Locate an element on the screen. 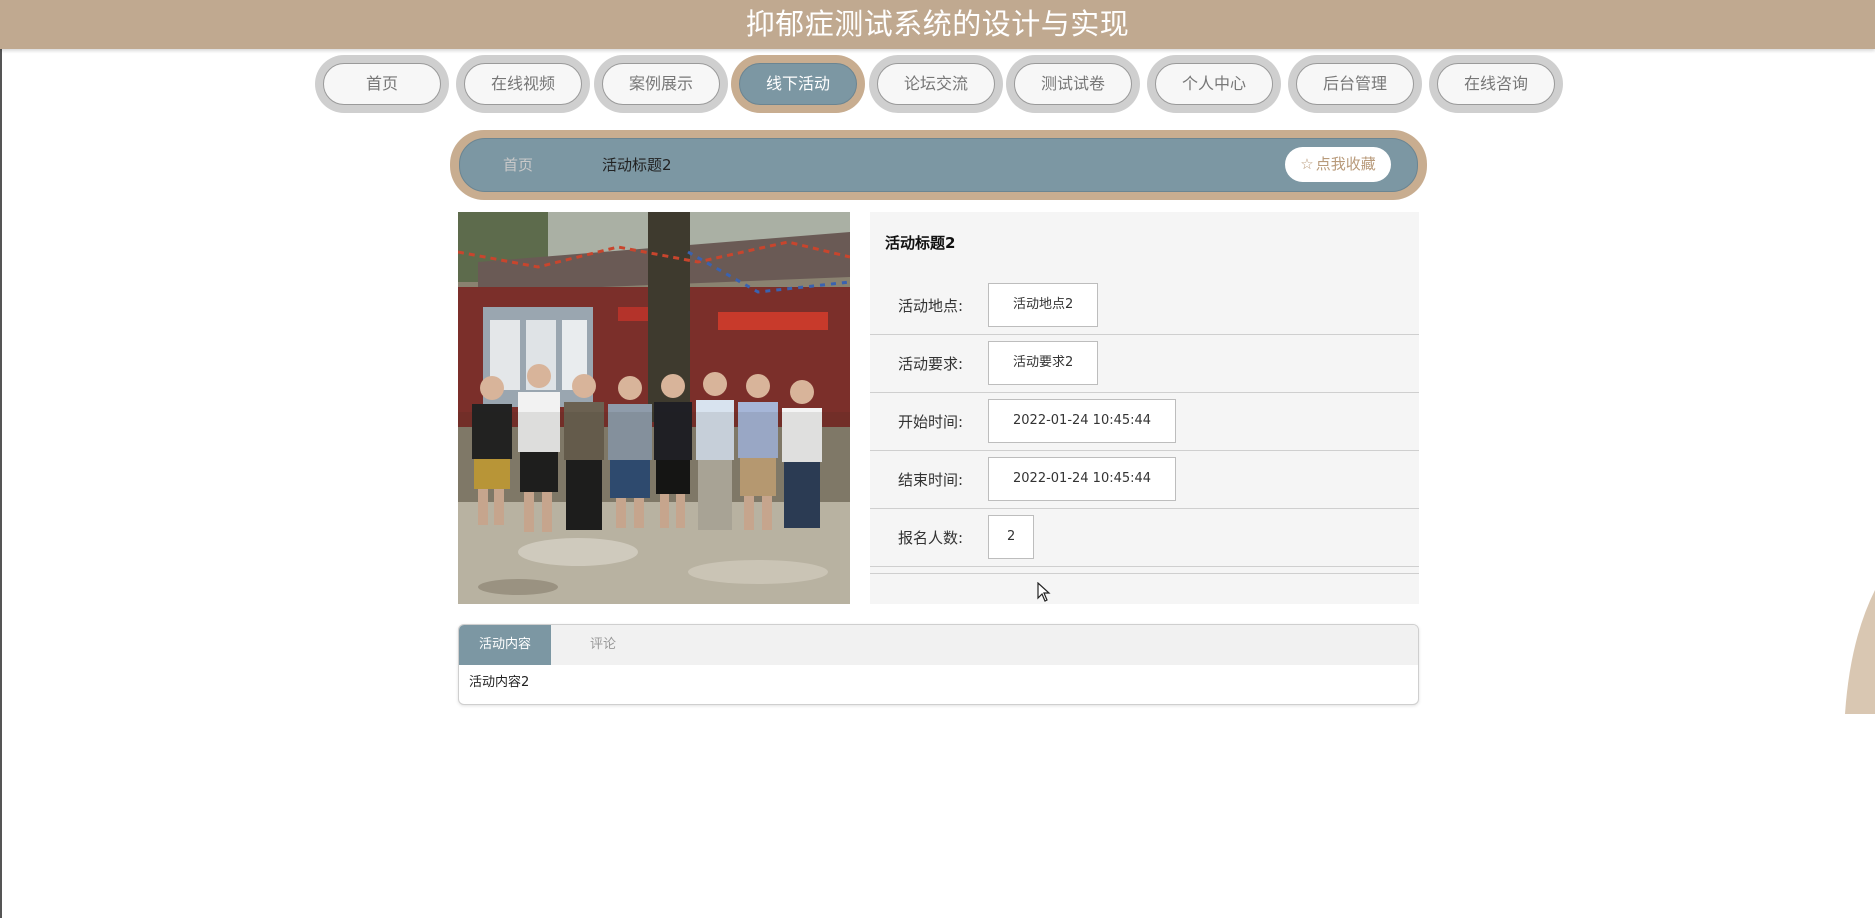  nav-item-label: 案例展示 is located at coordinates (661, 84).